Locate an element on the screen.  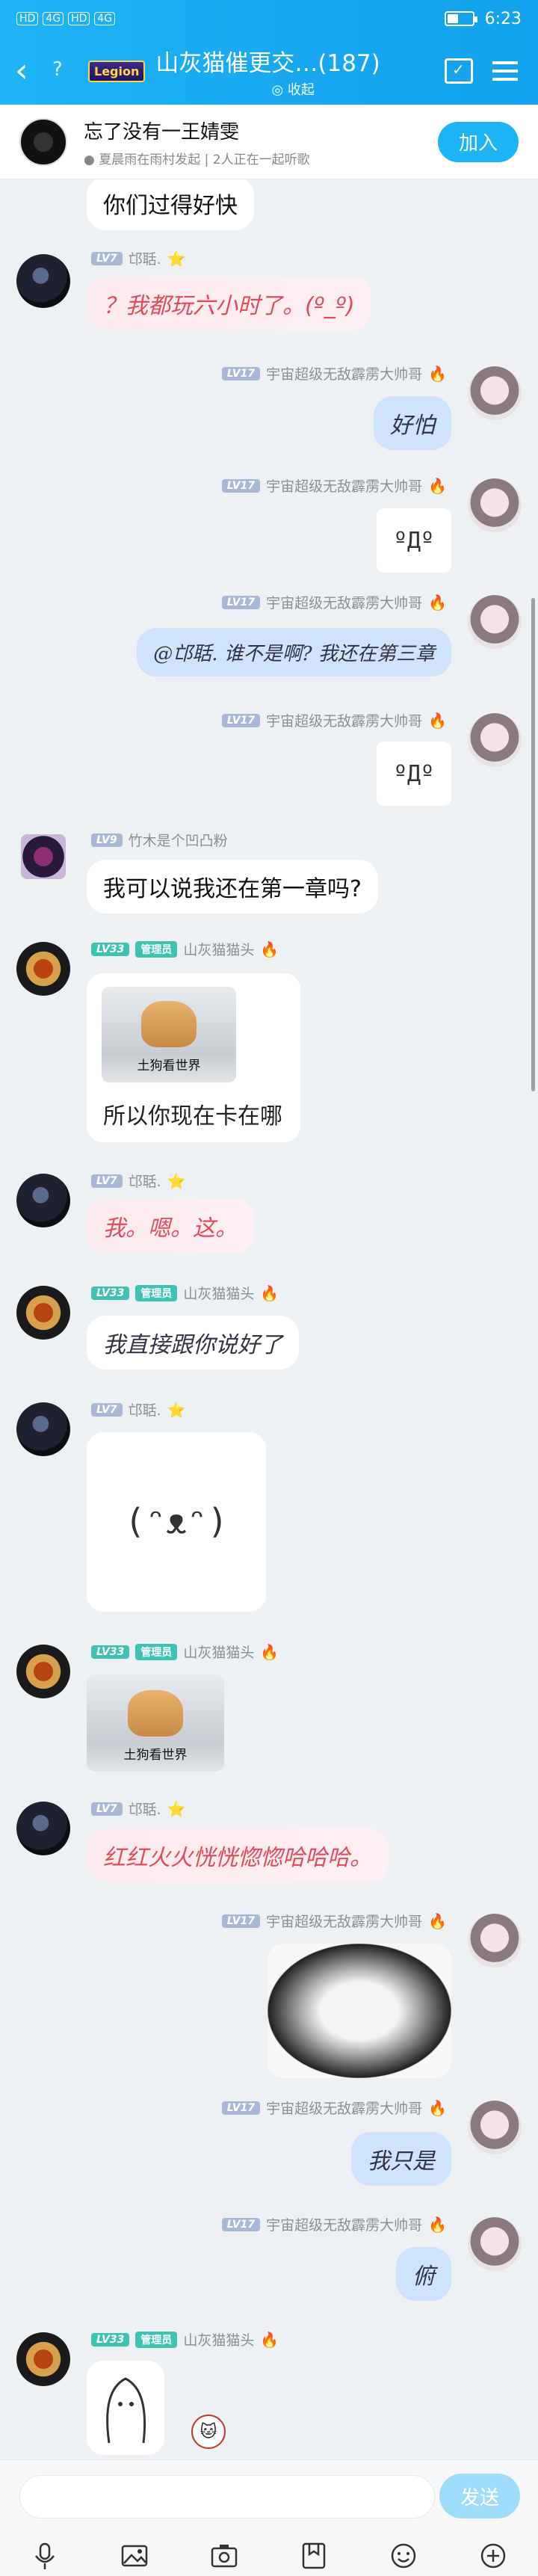
camera-icon is located at coordinates (224, 2556).